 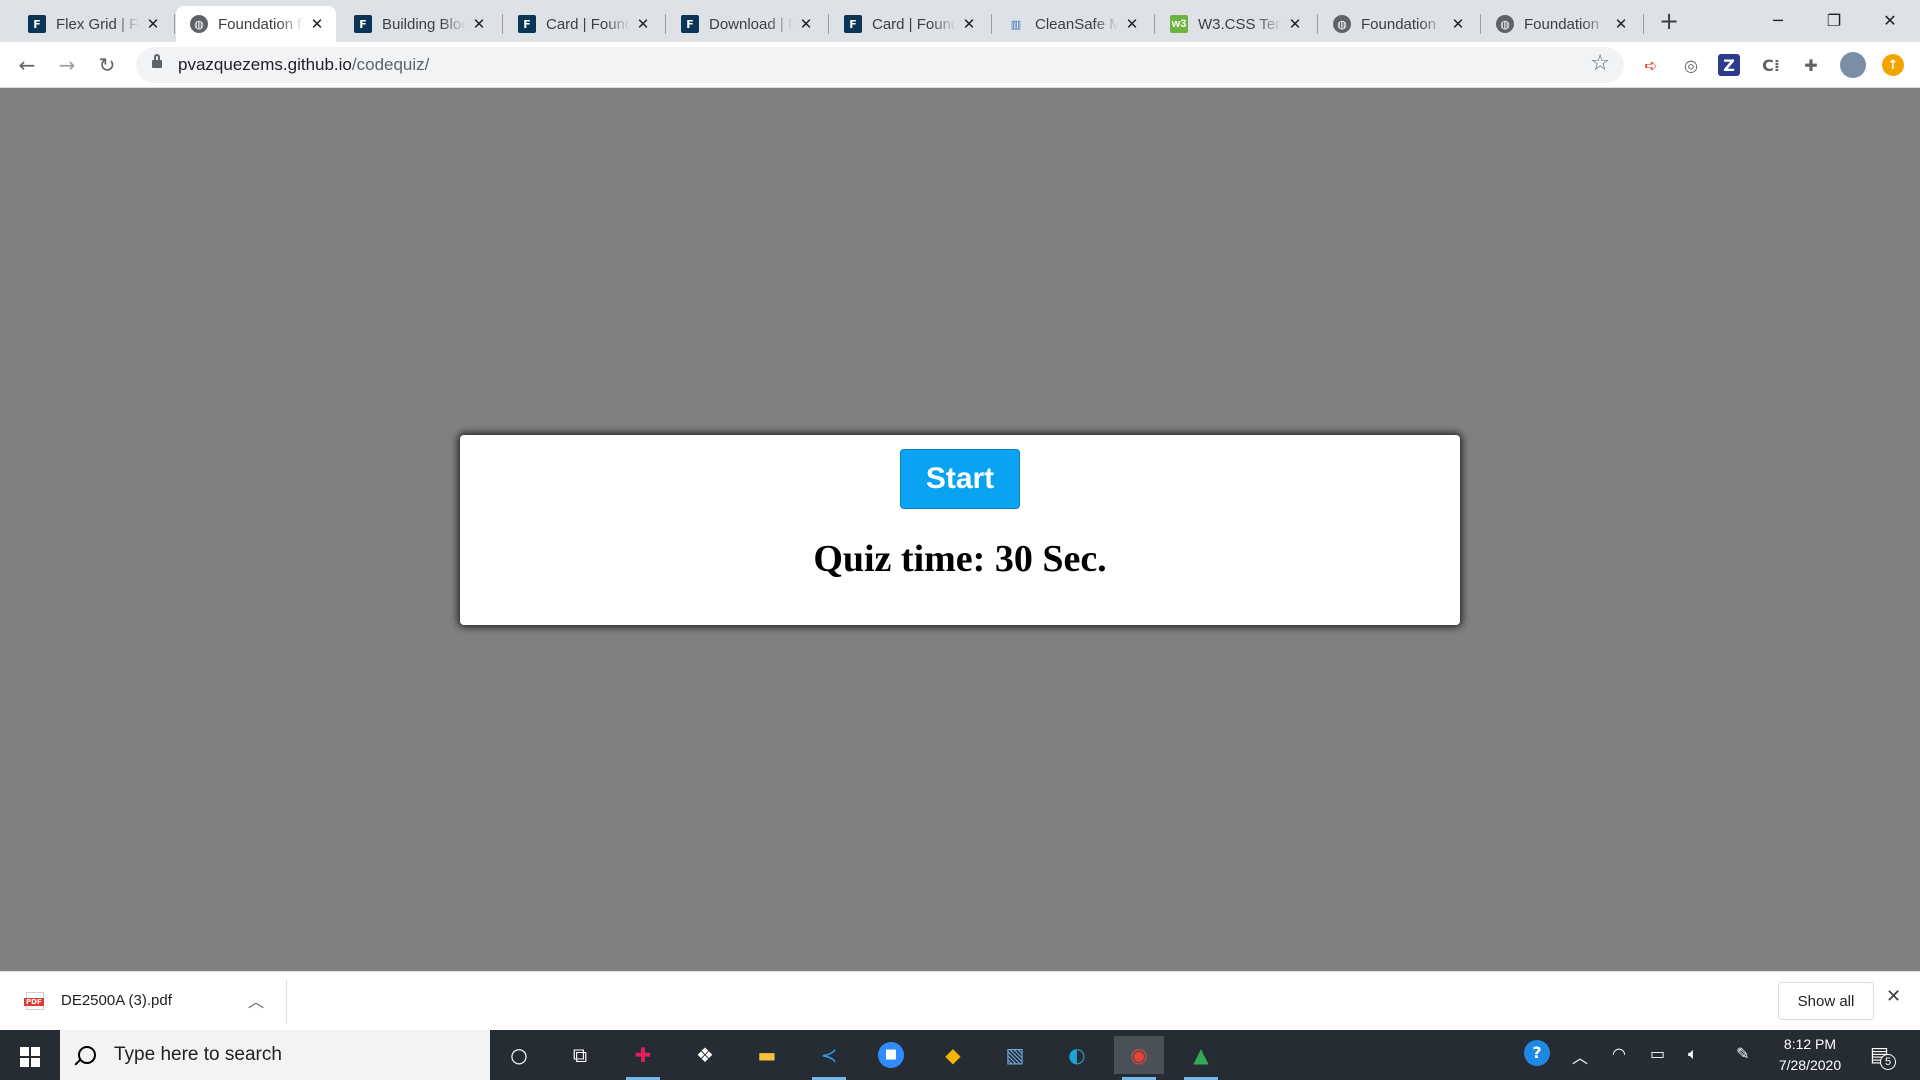 I want to click on chevron-up-icon: ︿, so click(x=256, y=1000).